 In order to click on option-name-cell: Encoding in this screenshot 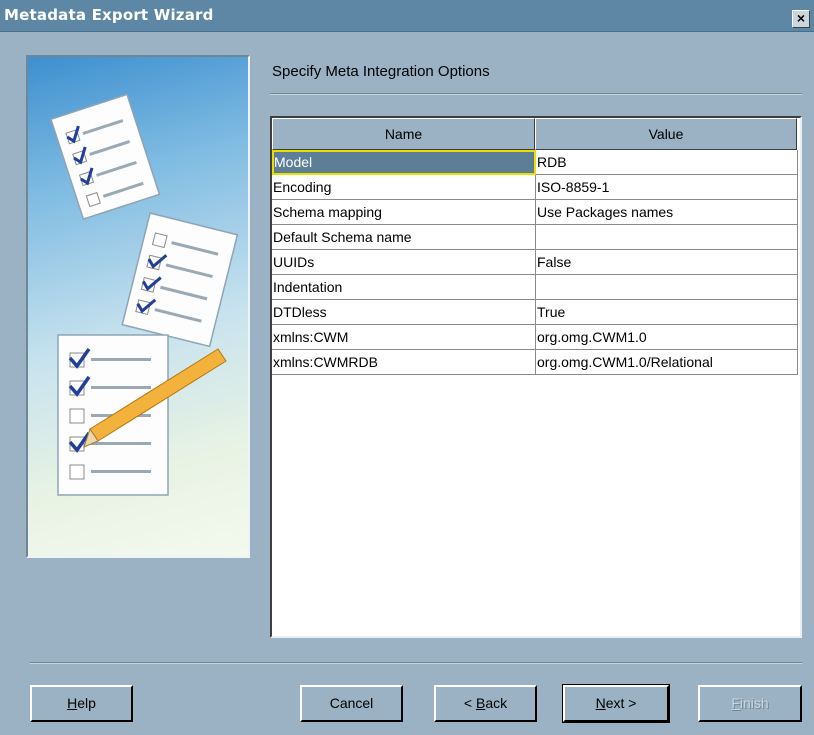, I will do `click(404, 187)`.